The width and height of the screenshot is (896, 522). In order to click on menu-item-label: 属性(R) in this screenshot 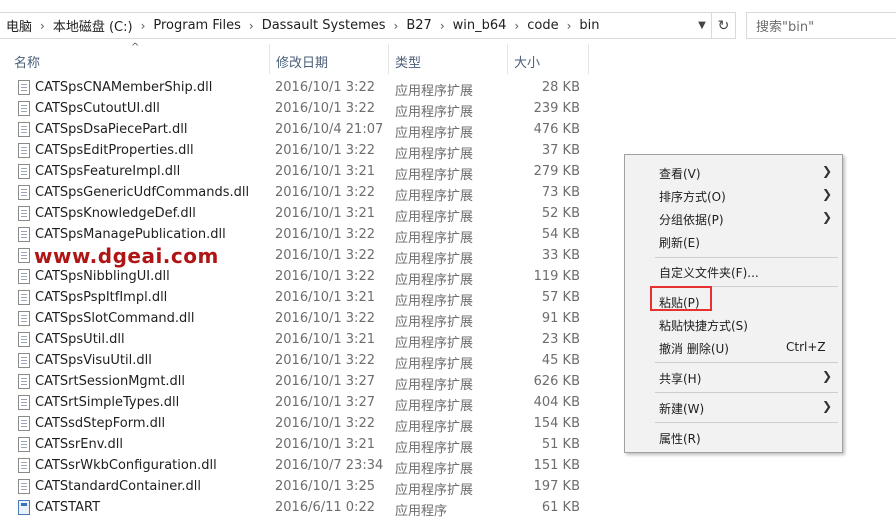, I will do `click(680, 439)`.